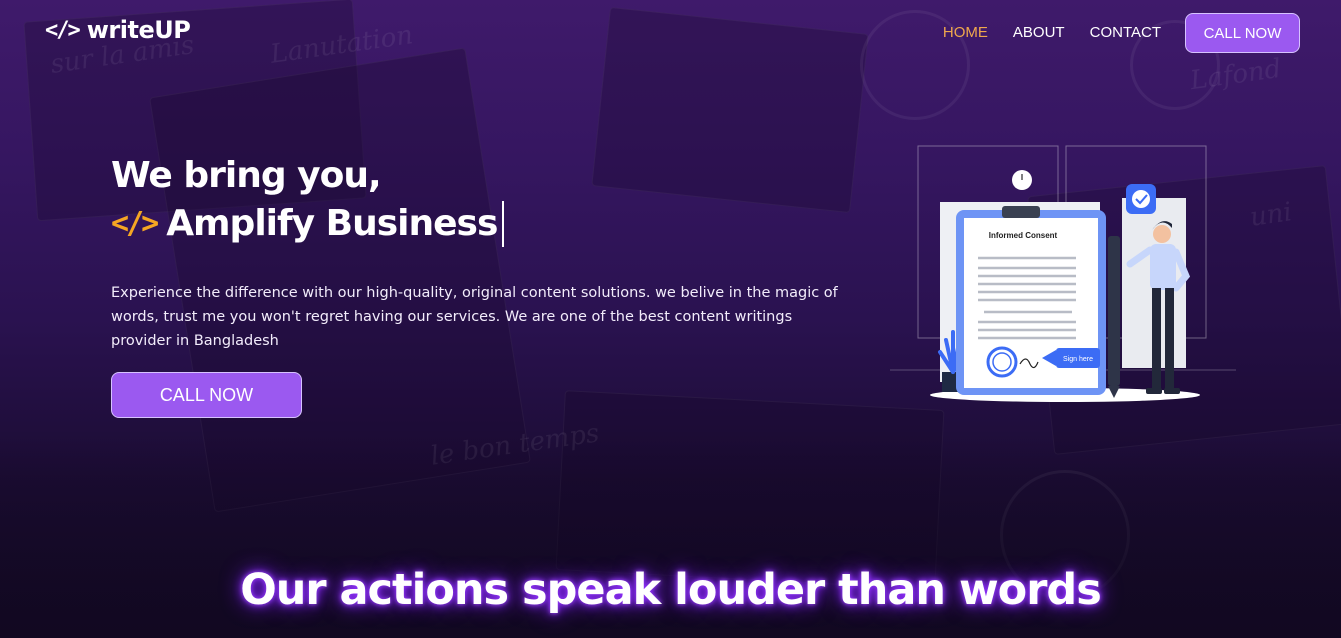  What do you see at coordinates (1242, 33) in the screenshot?
I see `header-call-now-button: CALL NOW` at bounding box center [1242, 33].